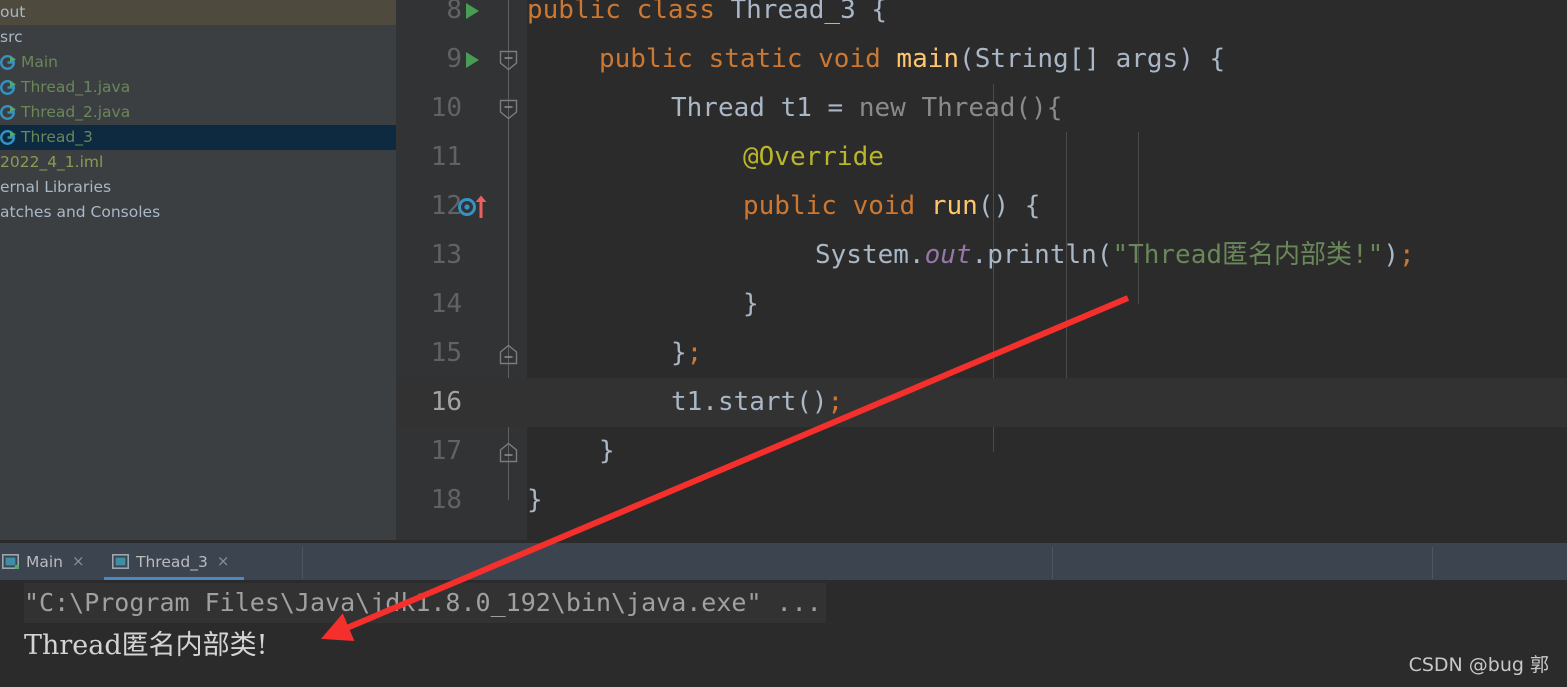 This screenshot has height=687, width=1567. What do you see at coordinates (748, 59) in the screenshot?
I see `code-token: public static void` at bounding box center [748, 59].